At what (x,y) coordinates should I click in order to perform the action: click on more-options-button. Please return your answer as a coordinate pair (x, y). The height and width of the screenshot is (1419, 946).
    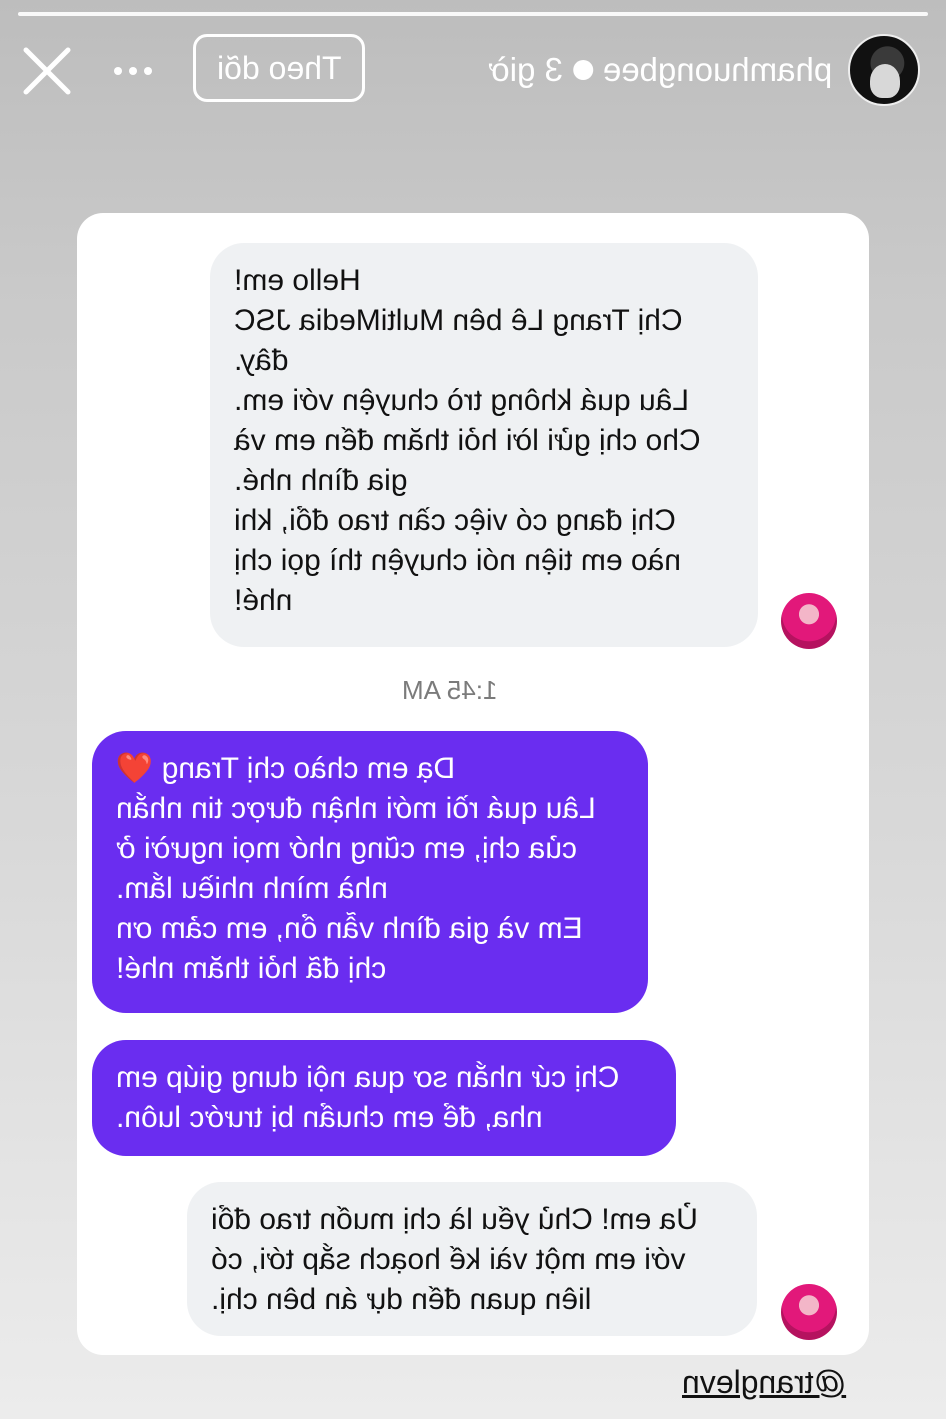
    Looking at the image, I should click on (133, 71).